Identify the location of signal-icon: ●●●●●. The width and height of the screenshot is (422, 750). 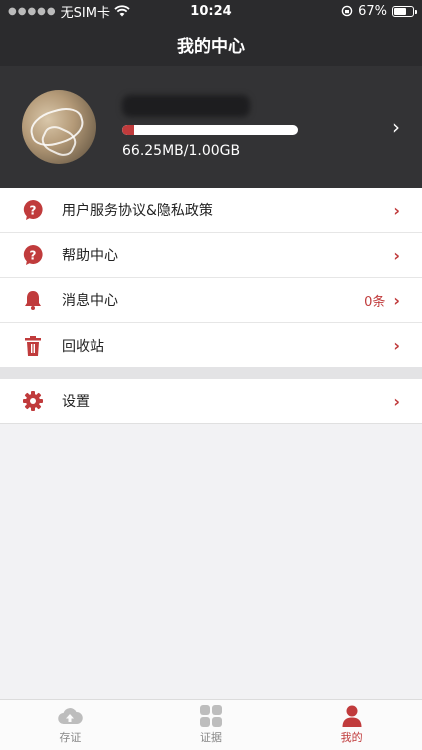
(32, 11).